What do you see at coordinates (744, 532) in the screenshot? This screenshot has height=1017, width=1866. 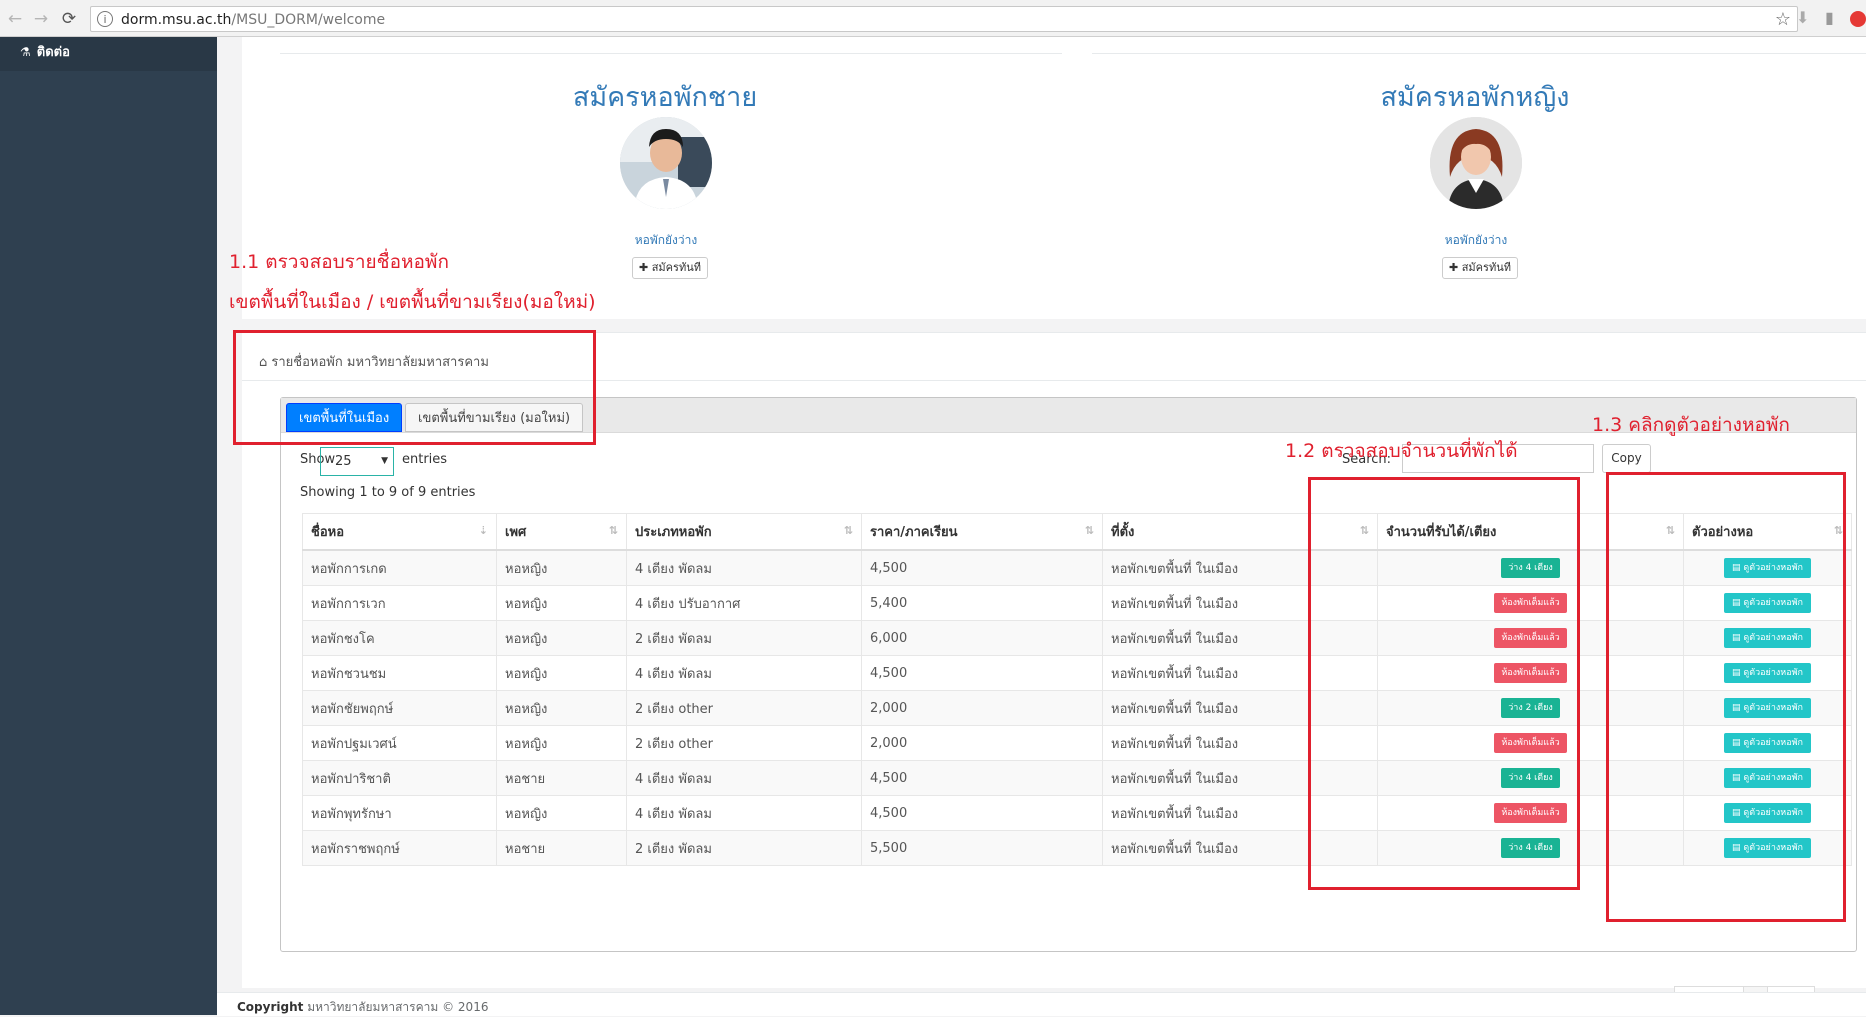 I see `col-type: ประเภทหอพัก ⇅` at bounding box center [744, 532].